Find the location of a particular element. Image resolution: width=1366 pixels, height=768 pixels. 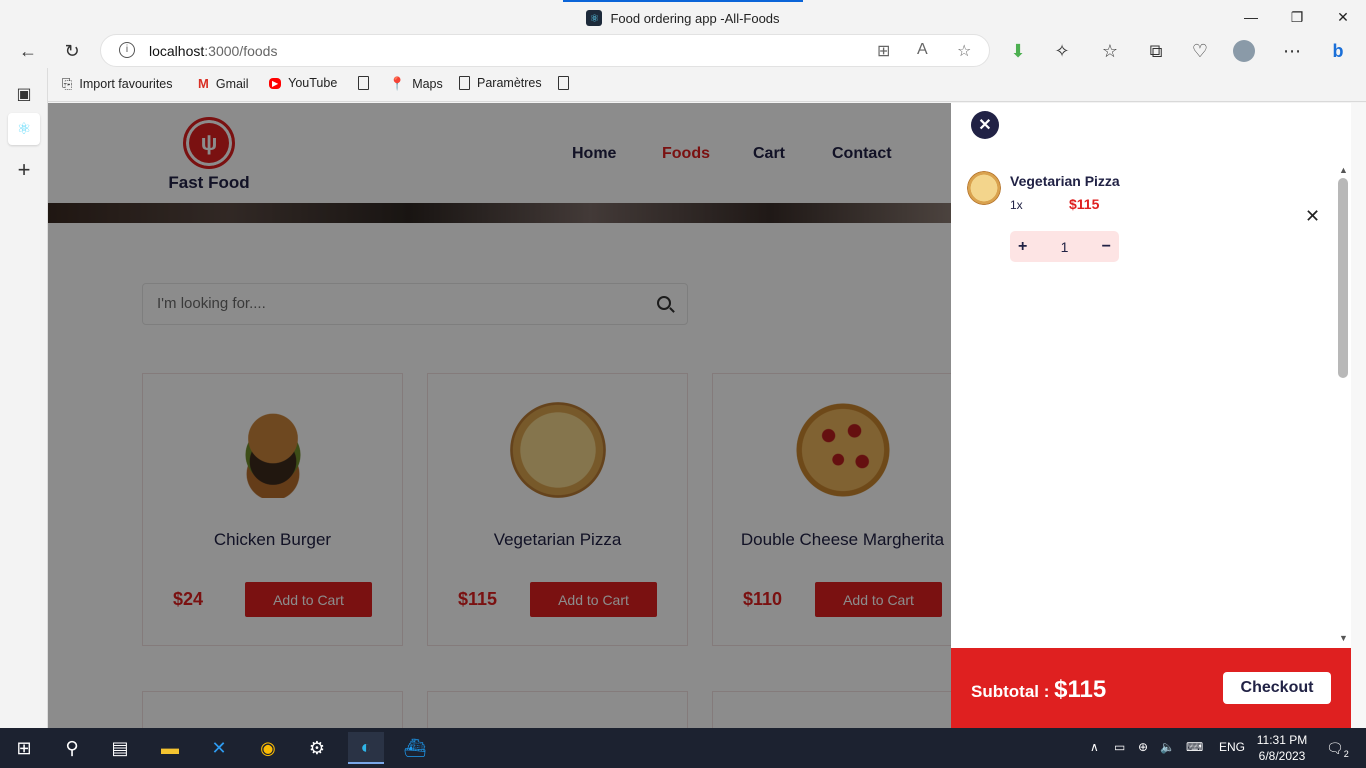

search-icon: ⚲ is located at coordinates (72, 748).